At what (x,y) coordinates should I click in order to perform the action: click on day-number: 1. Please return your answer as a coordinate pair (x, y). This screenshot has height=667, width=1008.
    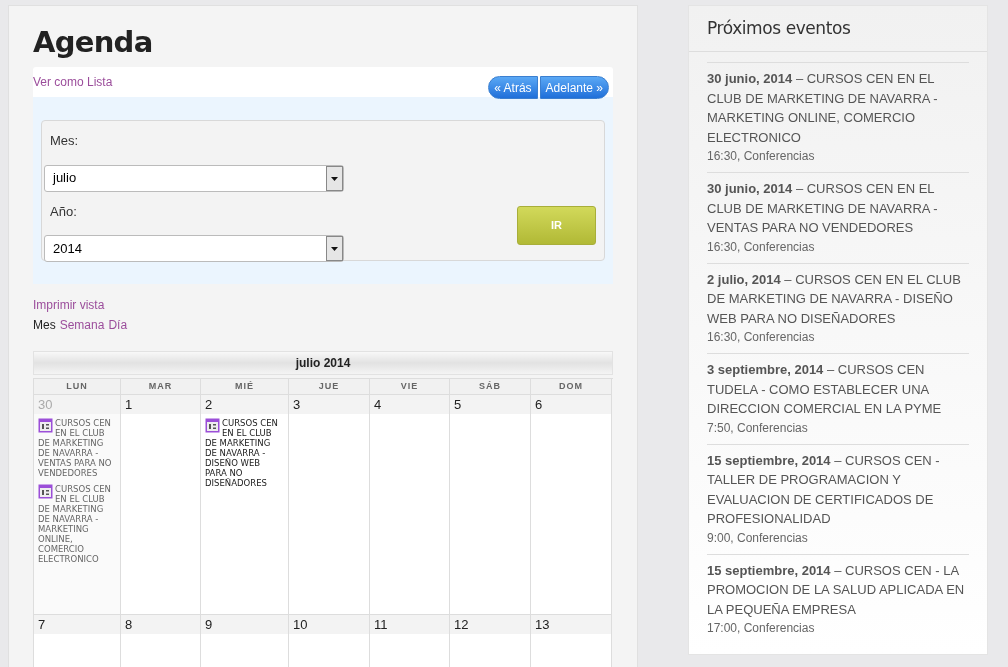
    Looking at the image, I should click on (160, 404).